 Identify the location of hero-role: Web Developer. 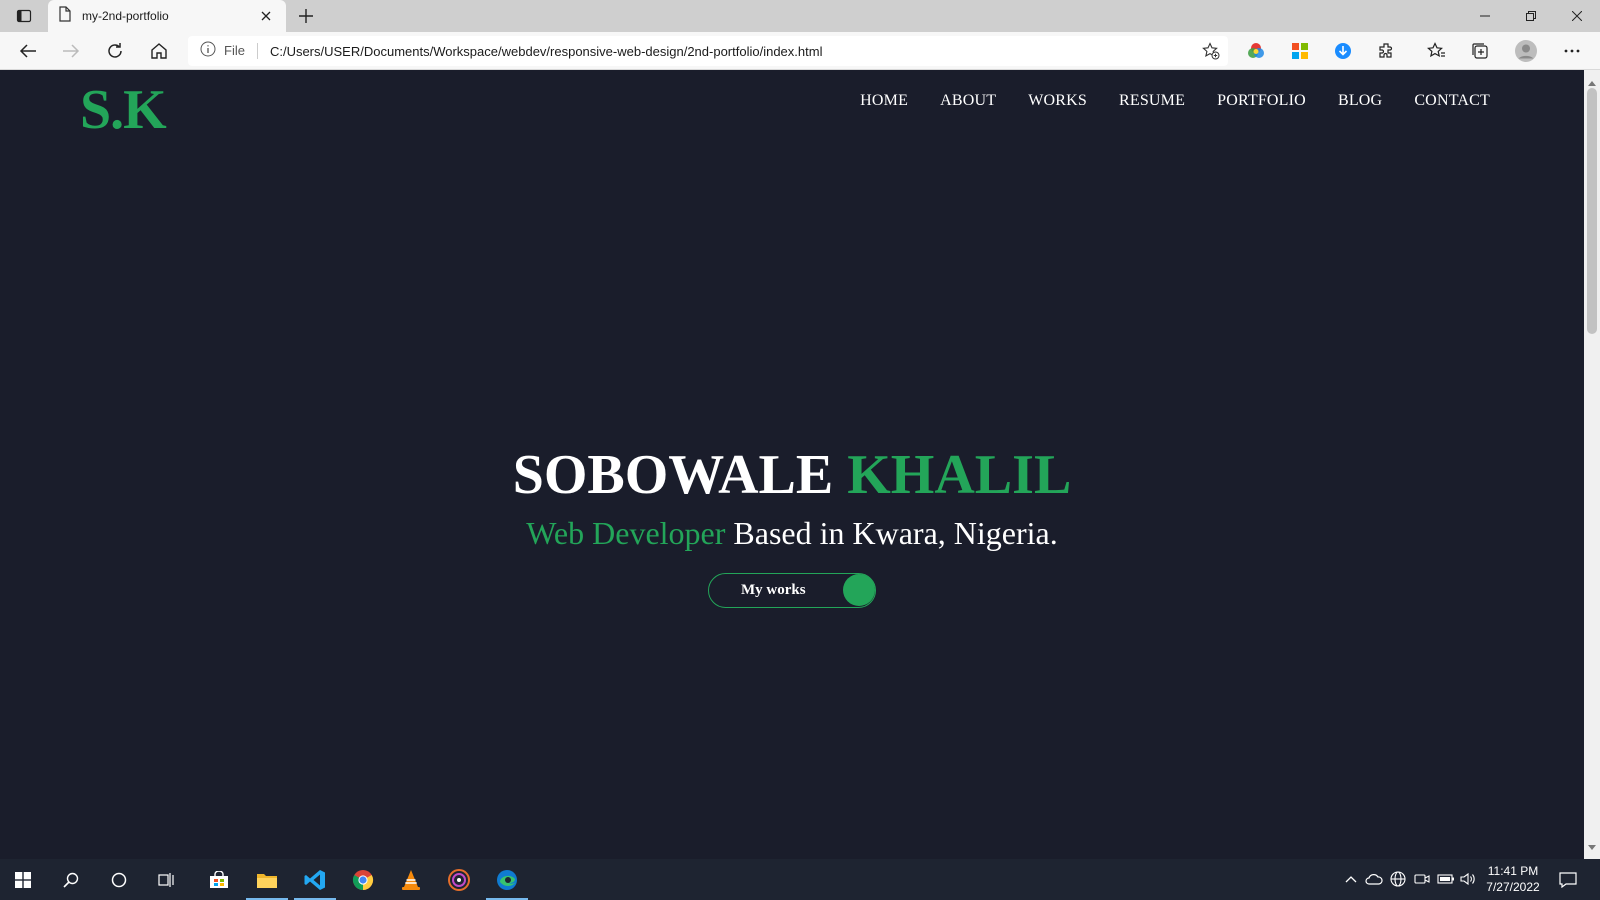
(626, 533).